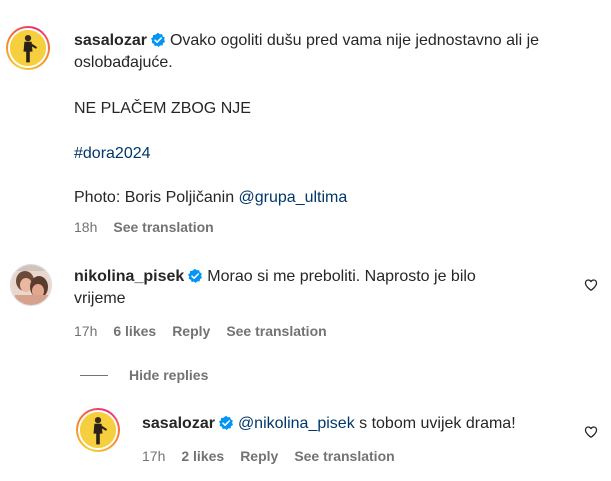 This screenshot has height=481, width=611. Describe the element at coordinates (344, 456) in the screenshot. I see `reply-see-translation-button: See translation` at that location.